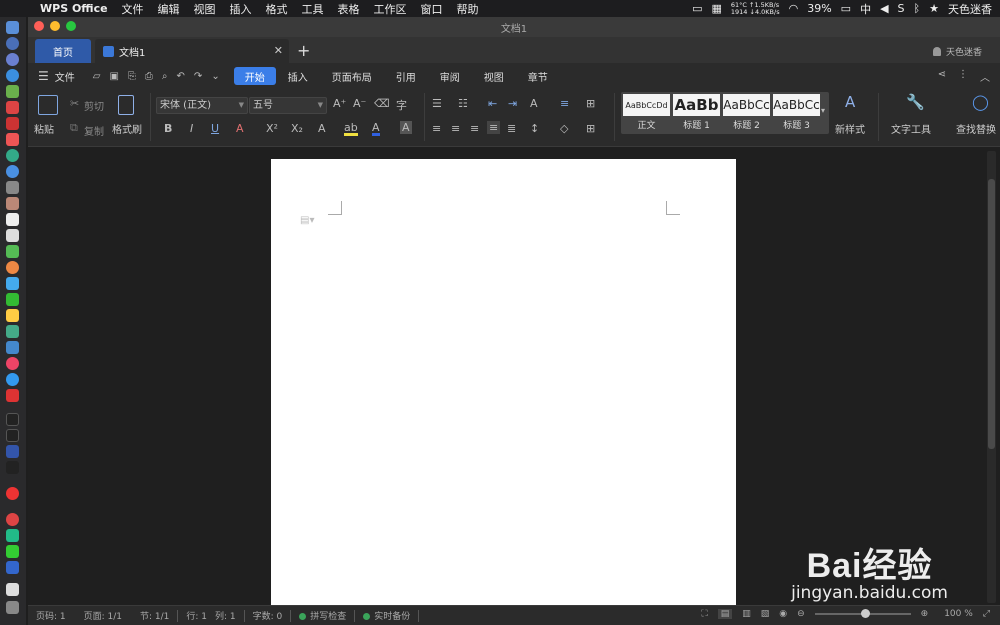 Image resolution: width=1000 pixels, height=625 pixels. Describe the element at coordinates (463, 103) in the screenshot. I see `numbered-list-icon: ☷` at that location.